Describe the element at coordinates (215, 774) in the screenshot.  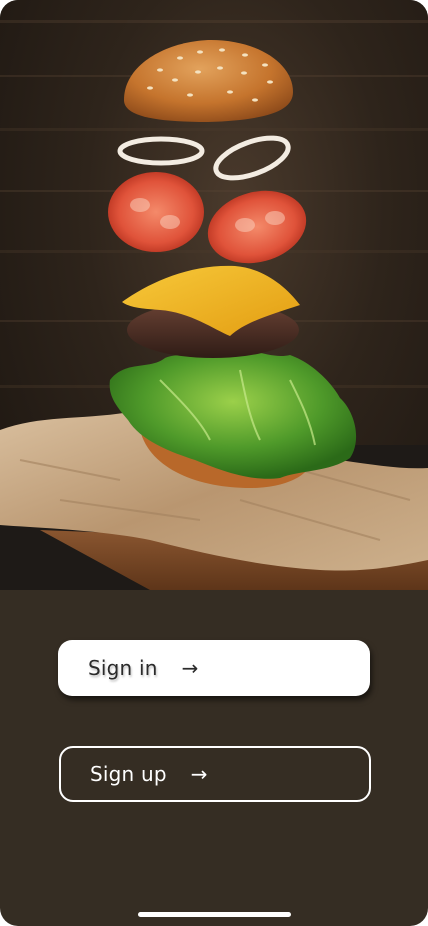
I see `sign-up-button: Sign up →` at that location.